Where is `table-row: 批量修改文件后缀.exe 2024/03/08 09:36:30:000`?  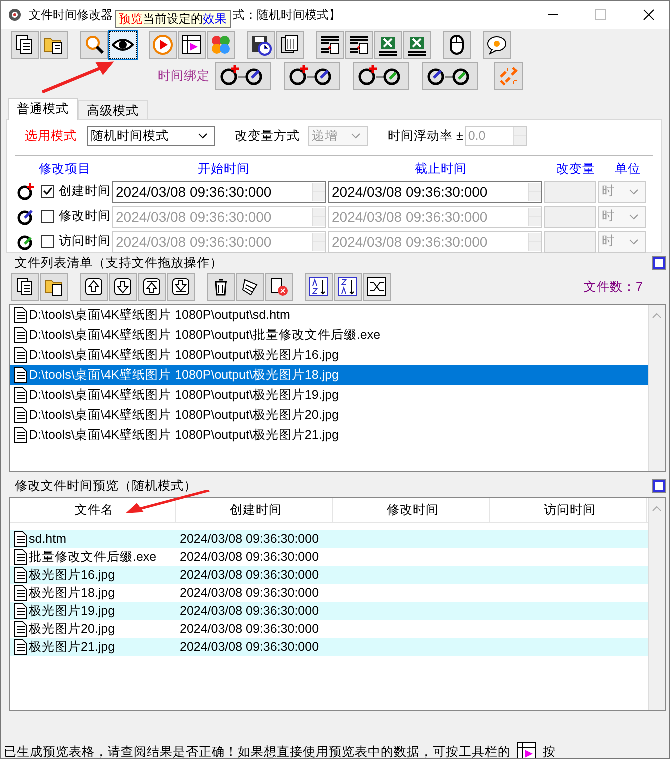 table-row: 批量修改文件后缀.exe 2024/03/08 09:36:30:000 is located at coordinates (329, 557).